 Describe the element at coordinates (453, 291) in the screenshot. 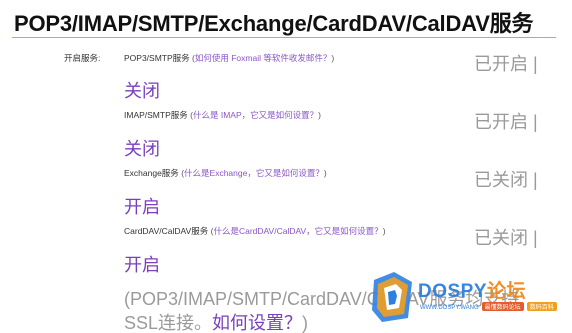

I see `watermark-name-latin: DOSPY` at that location.